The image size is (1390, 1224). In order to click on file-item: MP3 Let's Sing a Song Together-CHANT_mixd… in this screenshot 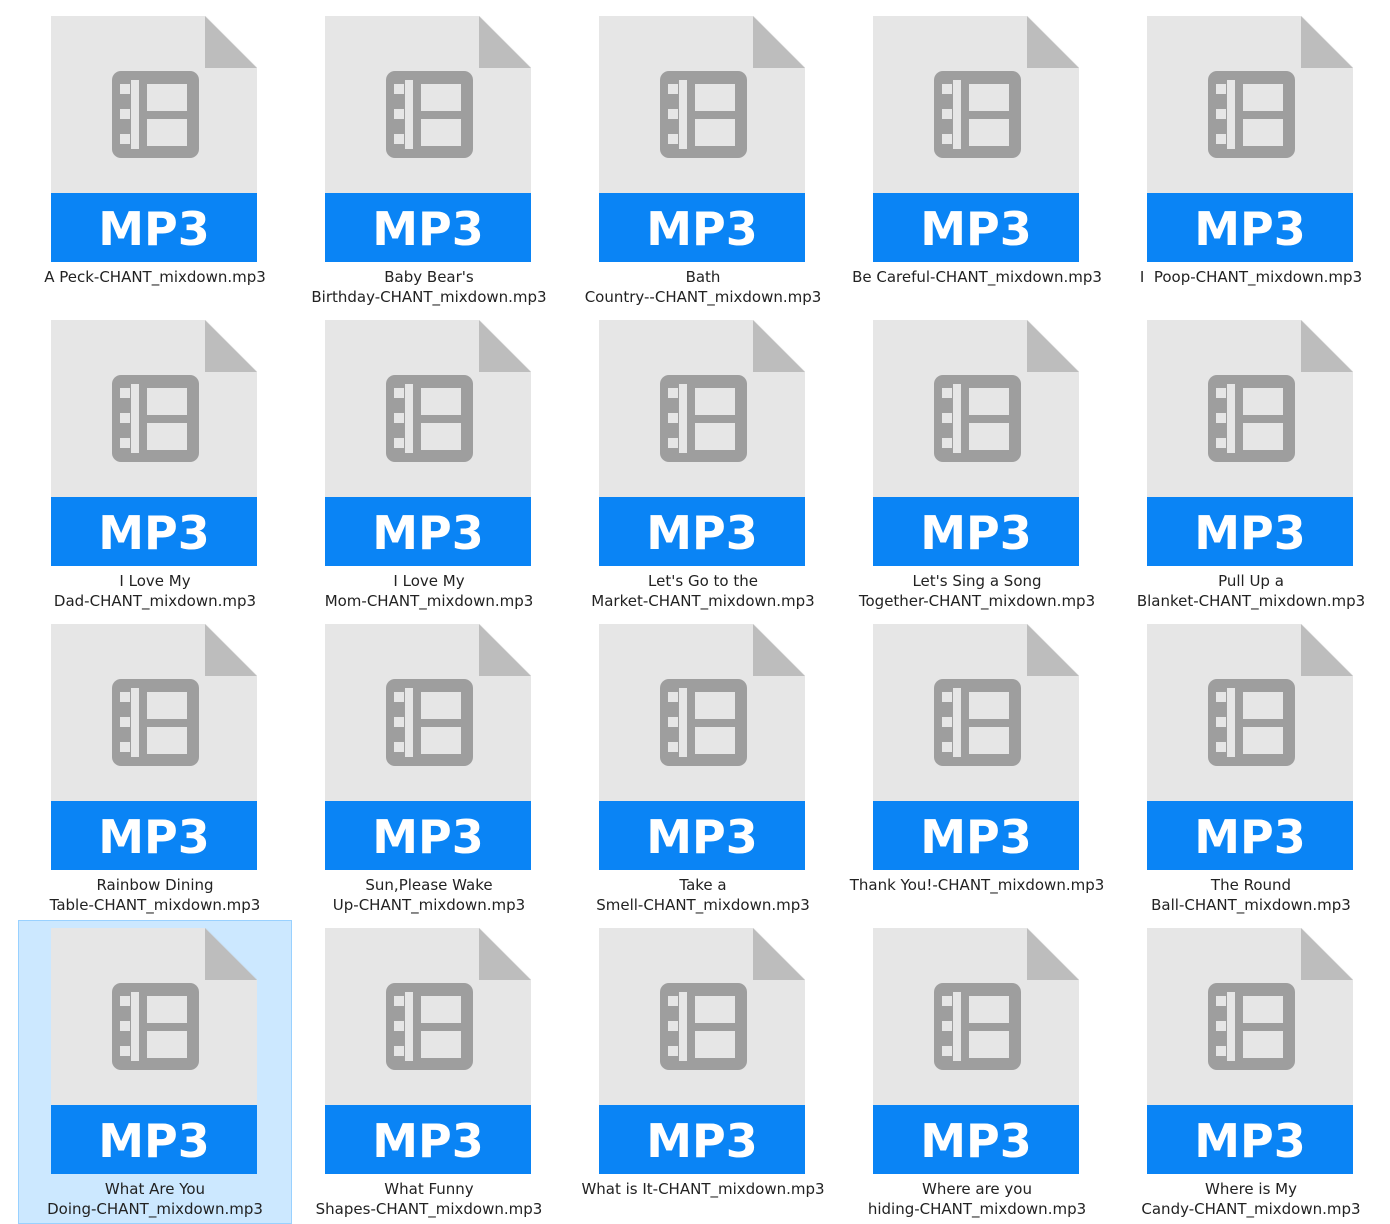, I will do `click(977, 464)`.